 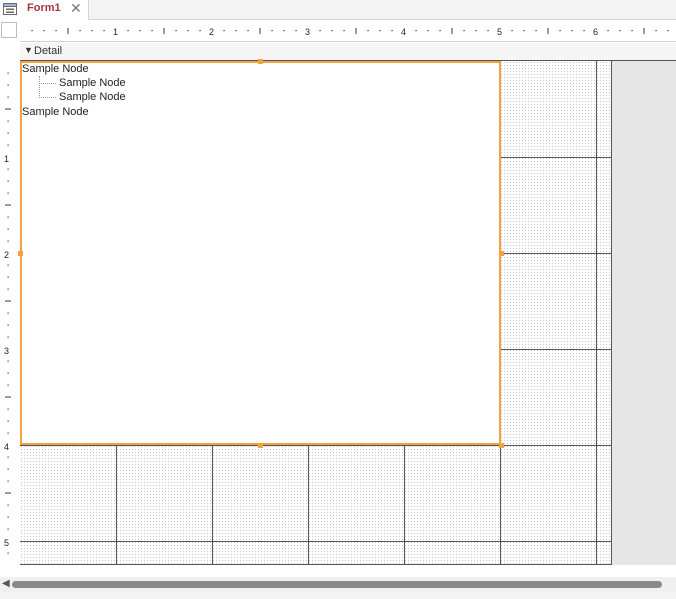 I want to click on resize-handle-right, so click(x=501, y=253).